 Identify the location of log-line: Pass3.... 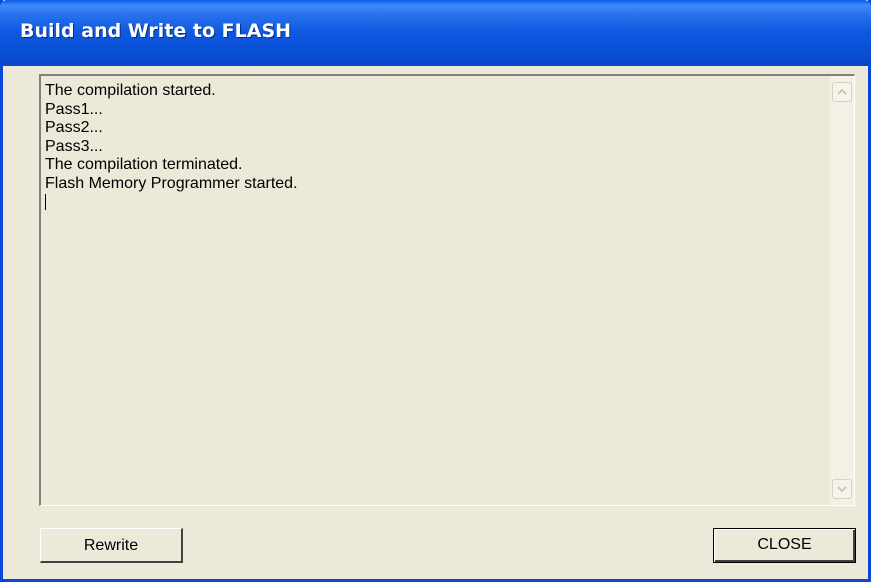
(74, 146).